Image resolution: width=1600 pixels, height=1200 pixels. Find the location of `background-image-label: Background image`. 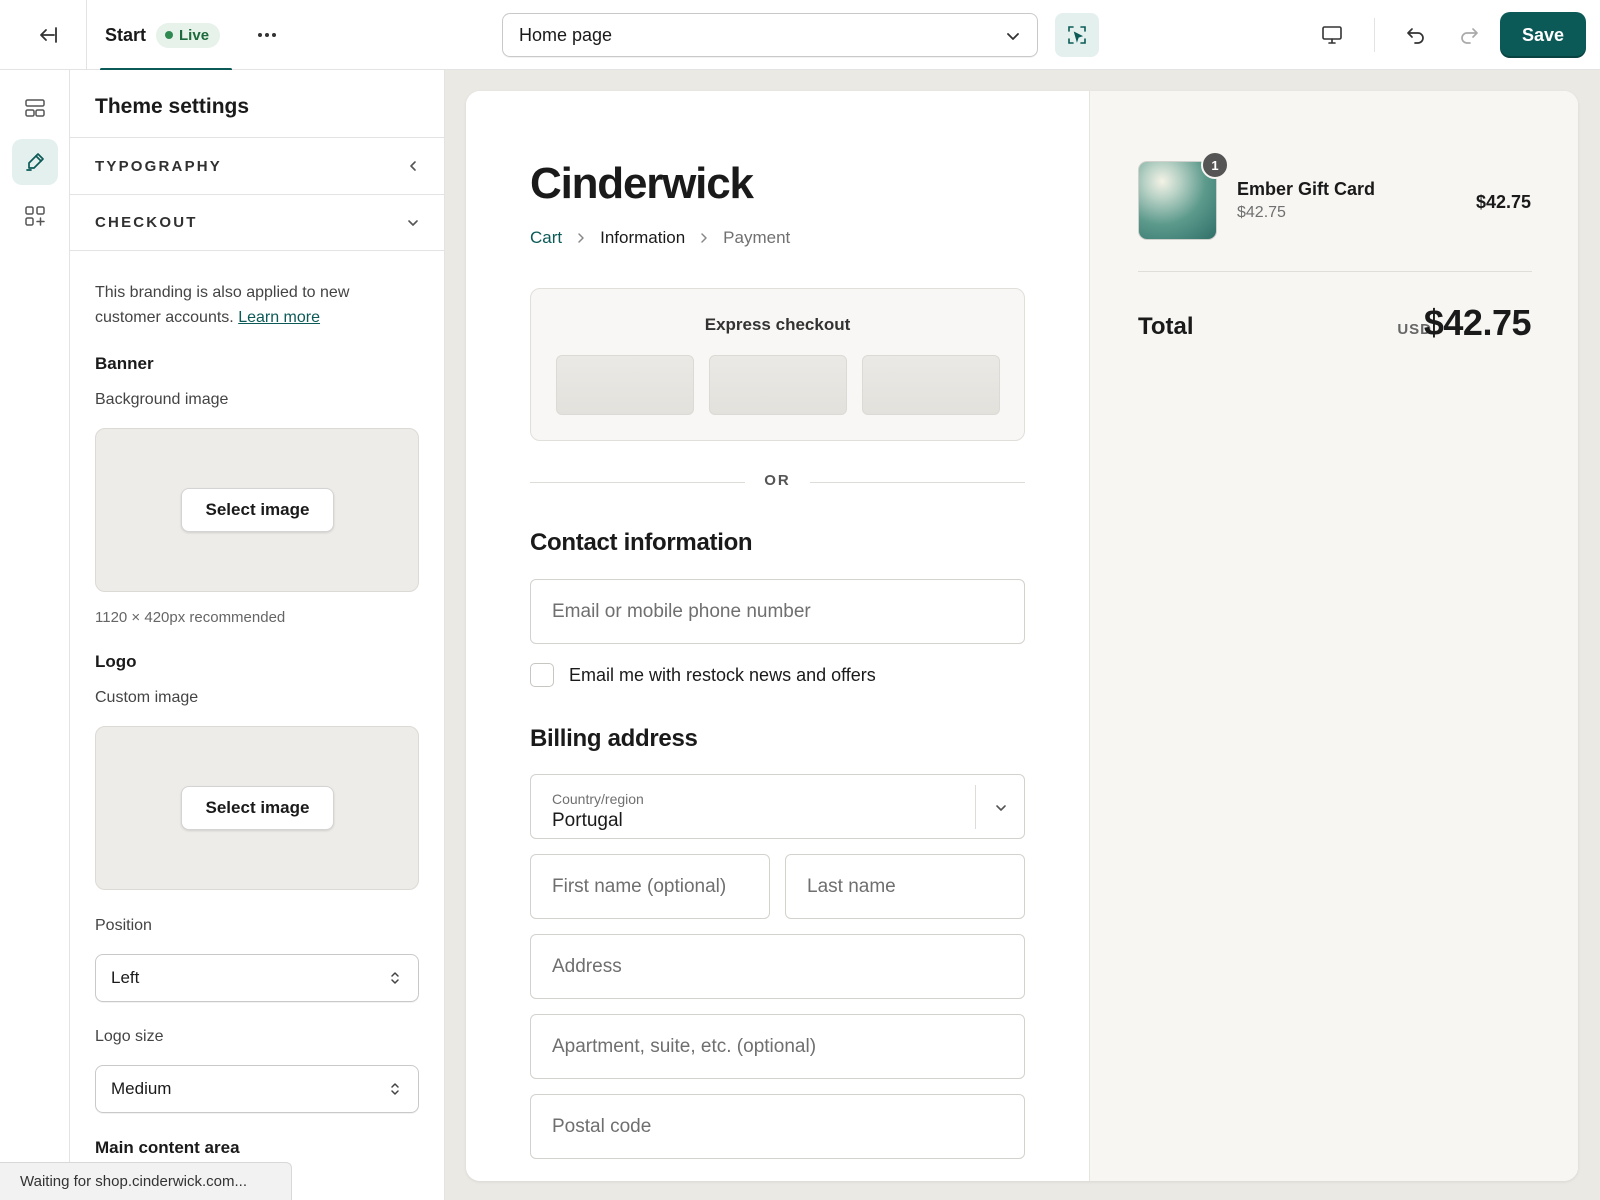

background-image-label: Background image is located at coordinates (162, 399).